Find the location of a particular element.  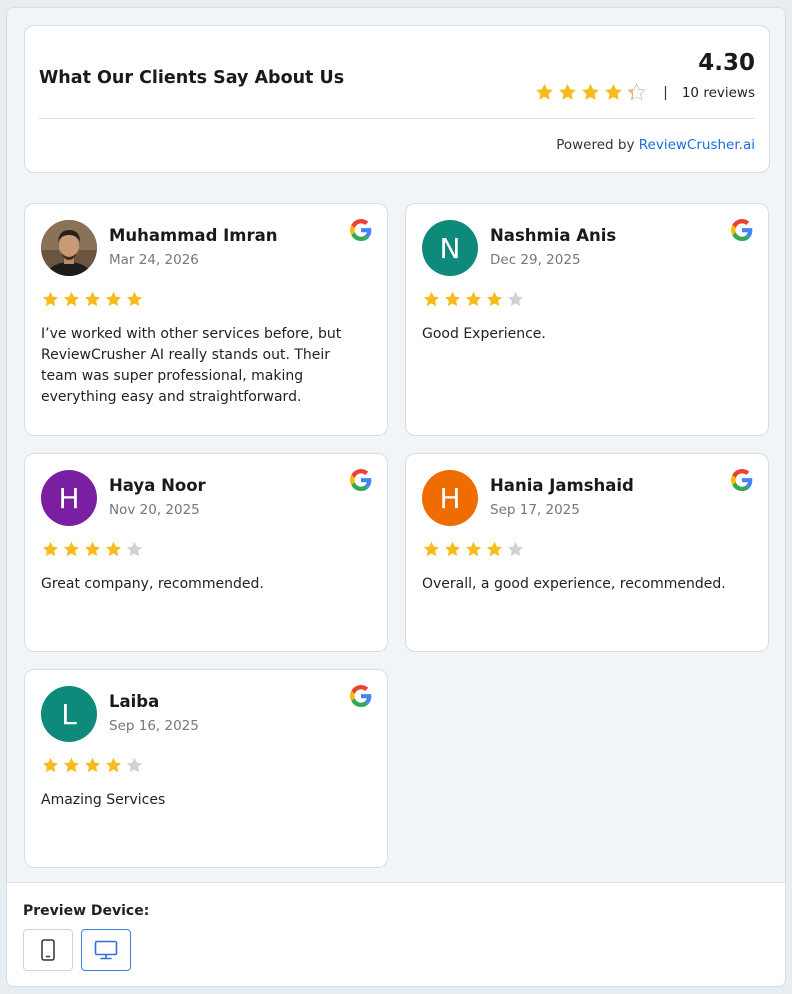

reviewer-name: Nashmia Anis is located at coordinates (553, 235).